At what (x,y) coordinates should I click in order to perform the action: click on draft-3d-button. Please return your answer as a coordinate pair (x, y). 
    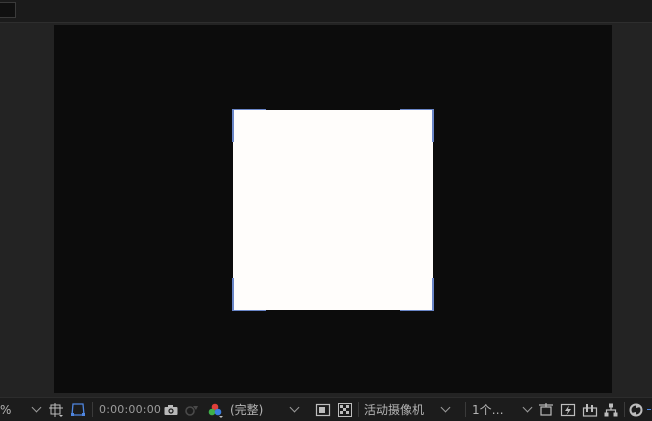
    Looking at the image, I should click on (547, 409).